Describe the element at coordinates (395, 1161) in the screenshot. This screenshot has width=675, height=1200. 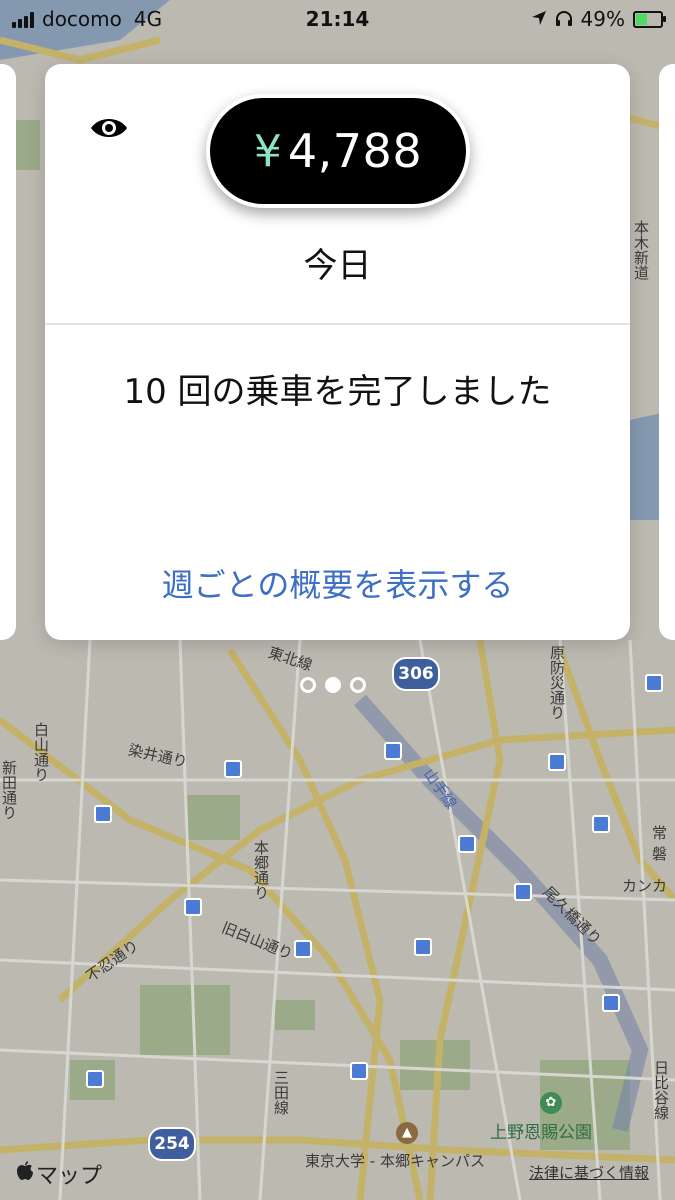
I see `map-label-todai: 東京大学 - 本郷キャンパス` at that location.